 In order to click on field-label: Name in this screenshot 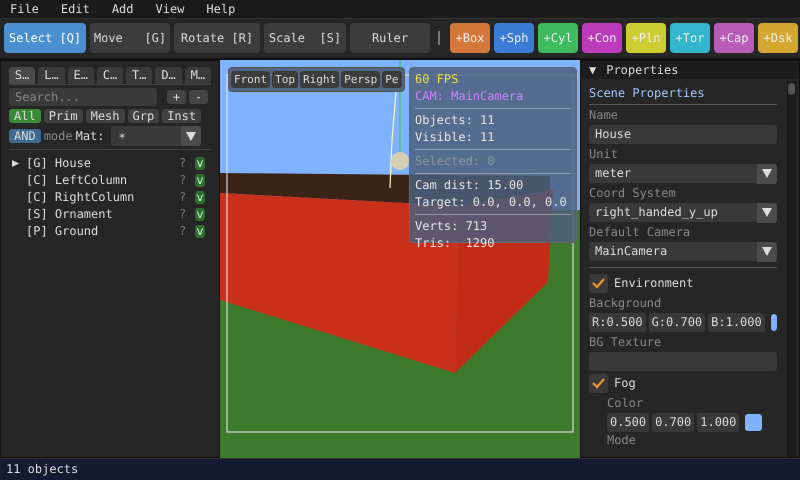, I will do `click(604, 115)`.